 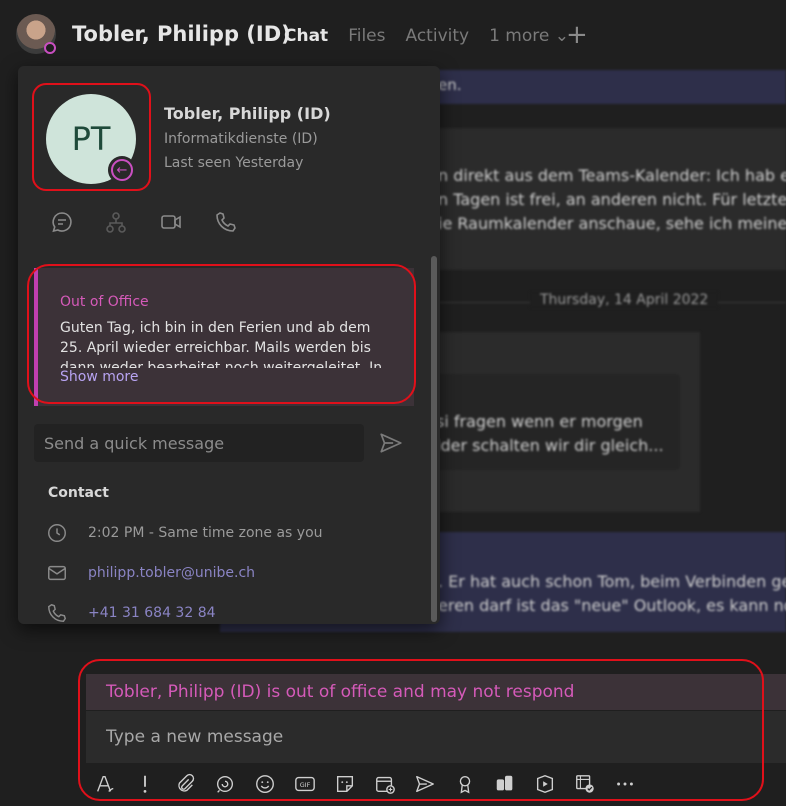 What do you see at coordinates (205, 533) in the screenshot?
I see `local-time: 2:02 PM - Same time zone as you` at bounding box center [205, 533].